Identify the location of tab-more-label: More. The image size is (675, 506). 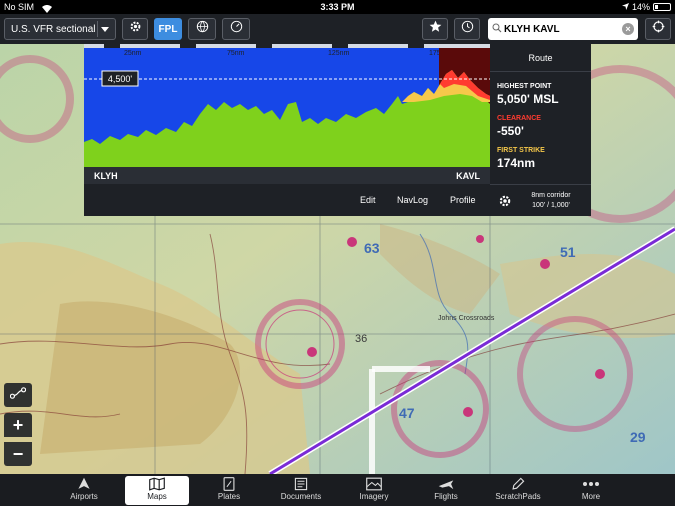
(591, 496).